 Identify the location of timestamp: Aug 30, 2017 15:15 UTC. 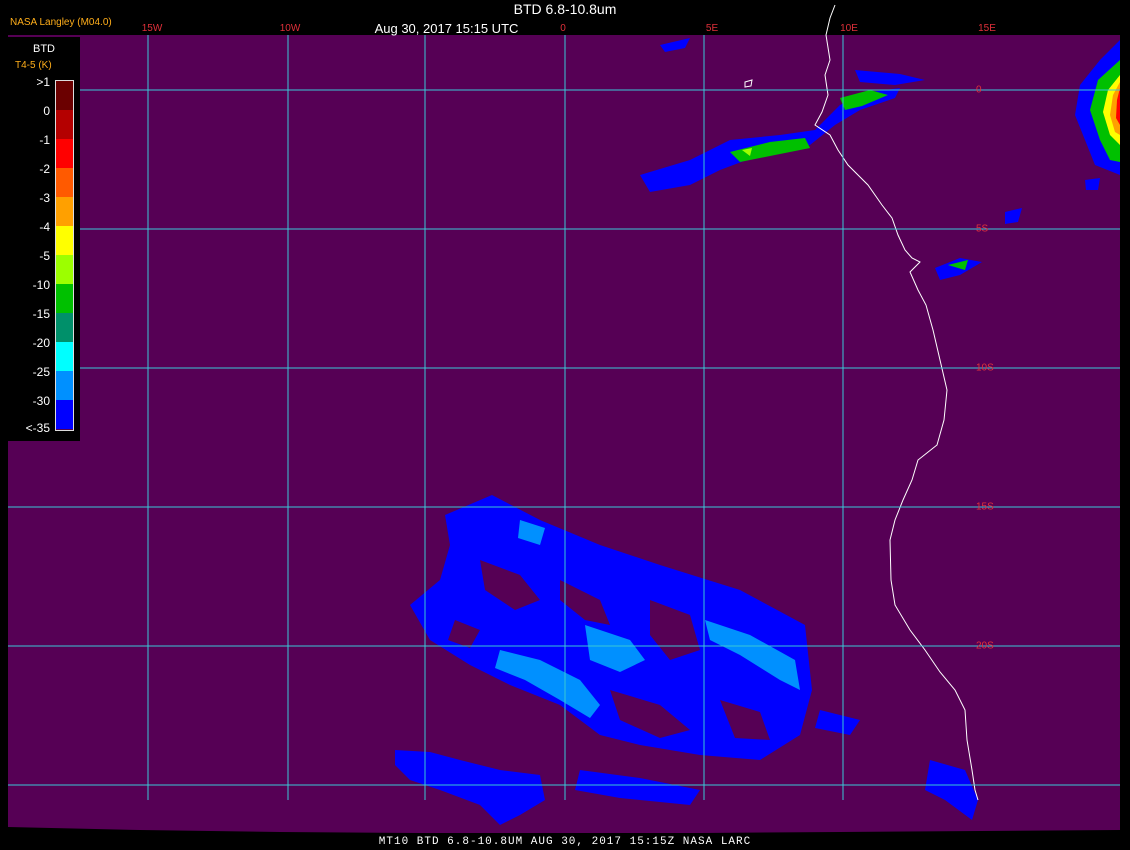
(446, 28).